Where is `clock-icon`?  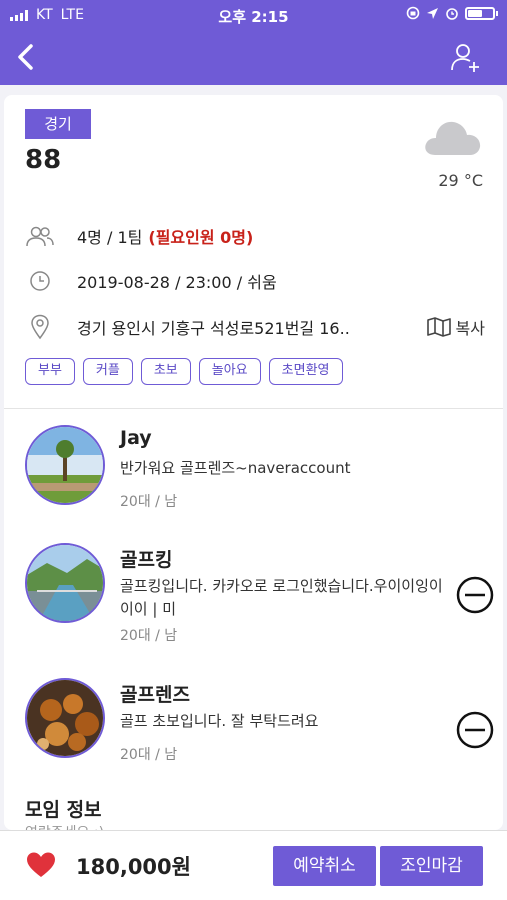
clock-icon is located at coordinates (40, 281).